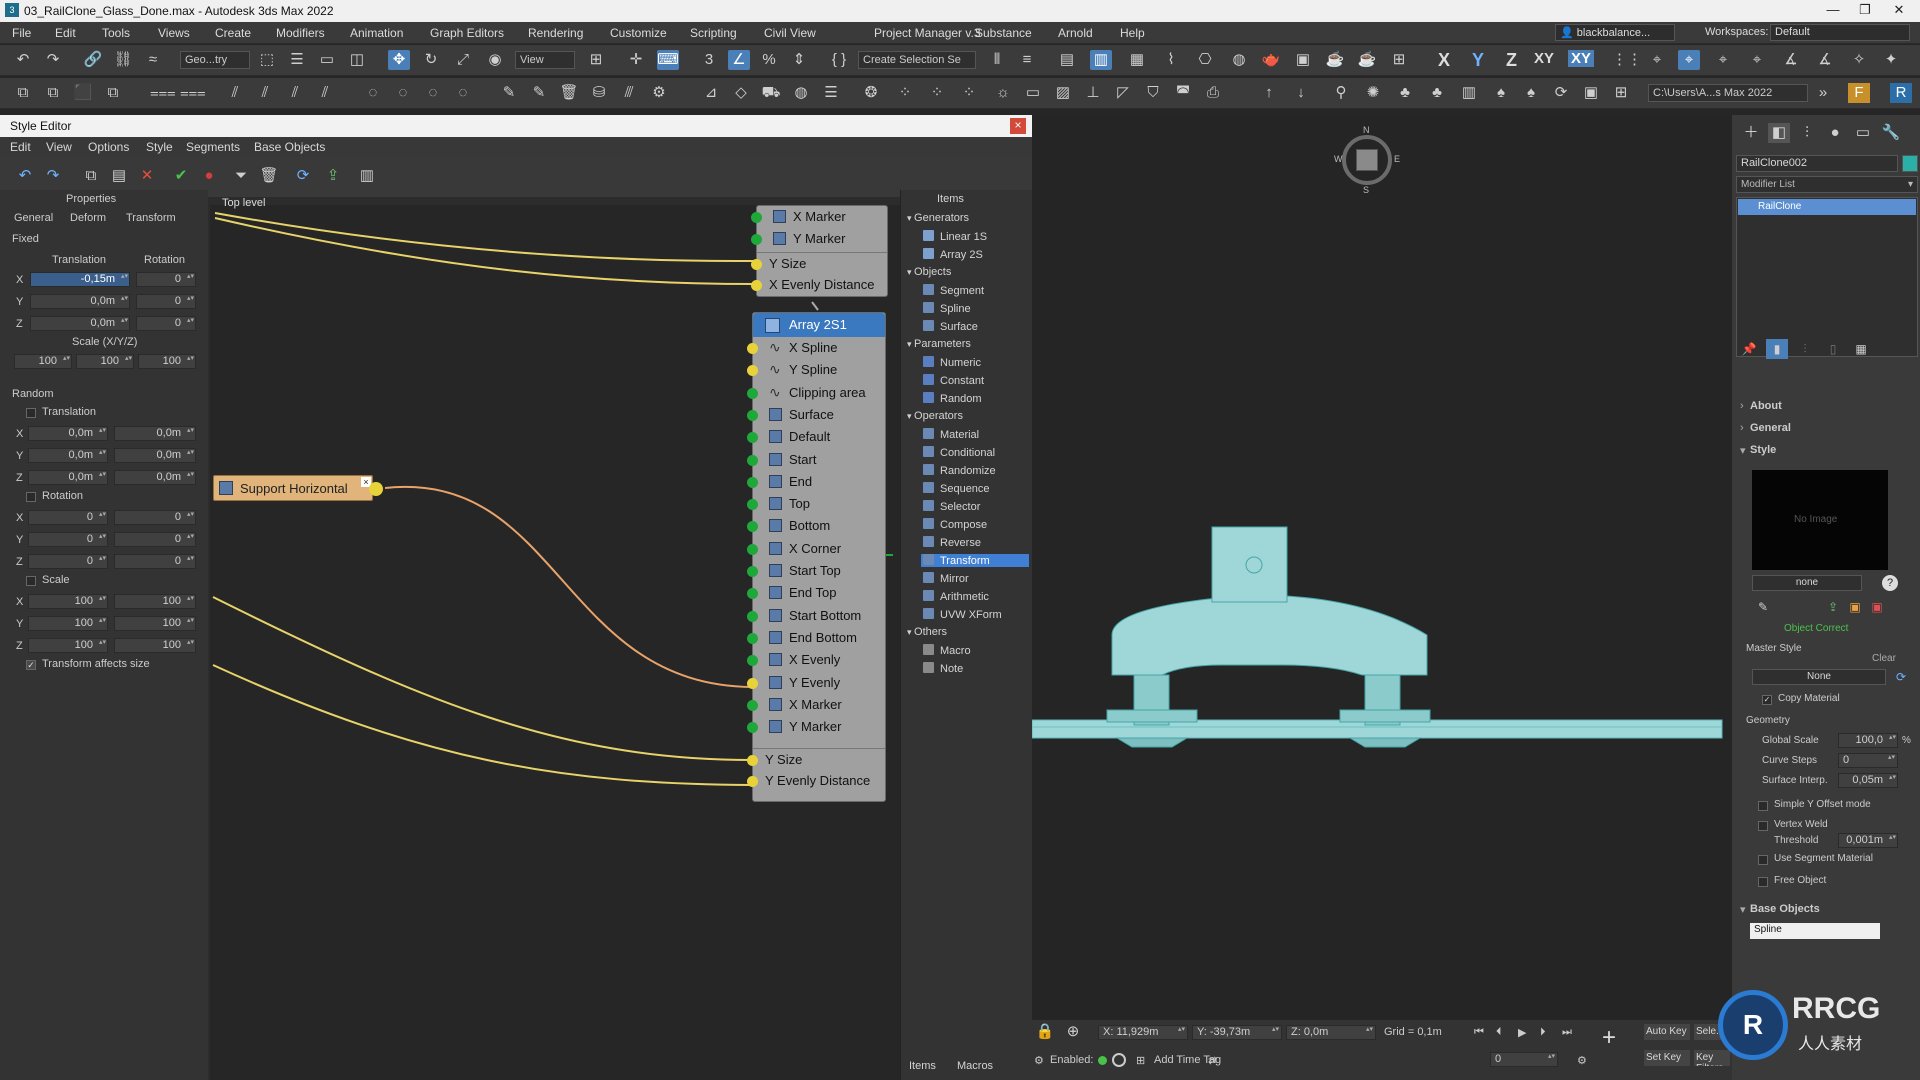  I want to click on vertex-weld-checkbox, so click(1763, 826).